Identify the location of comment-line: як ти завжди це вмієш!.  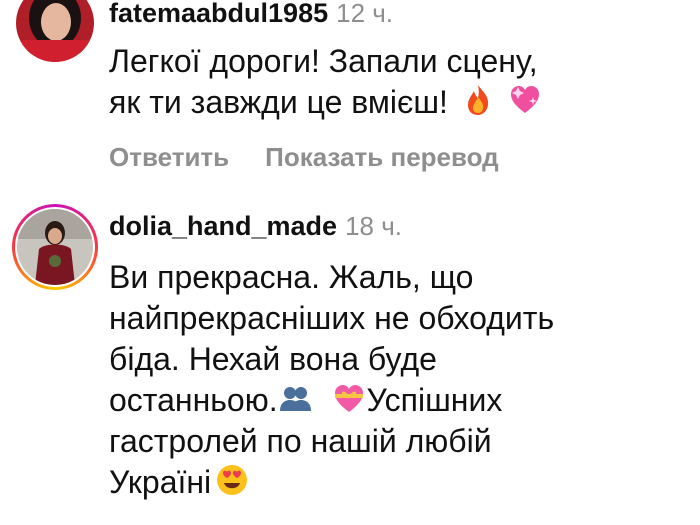
(278, 102).